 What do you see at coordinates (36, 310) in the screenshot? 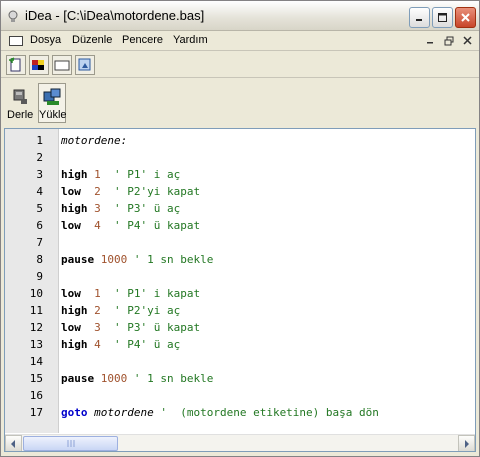
I see `line-number: 11` at bounding box center [36, 310].